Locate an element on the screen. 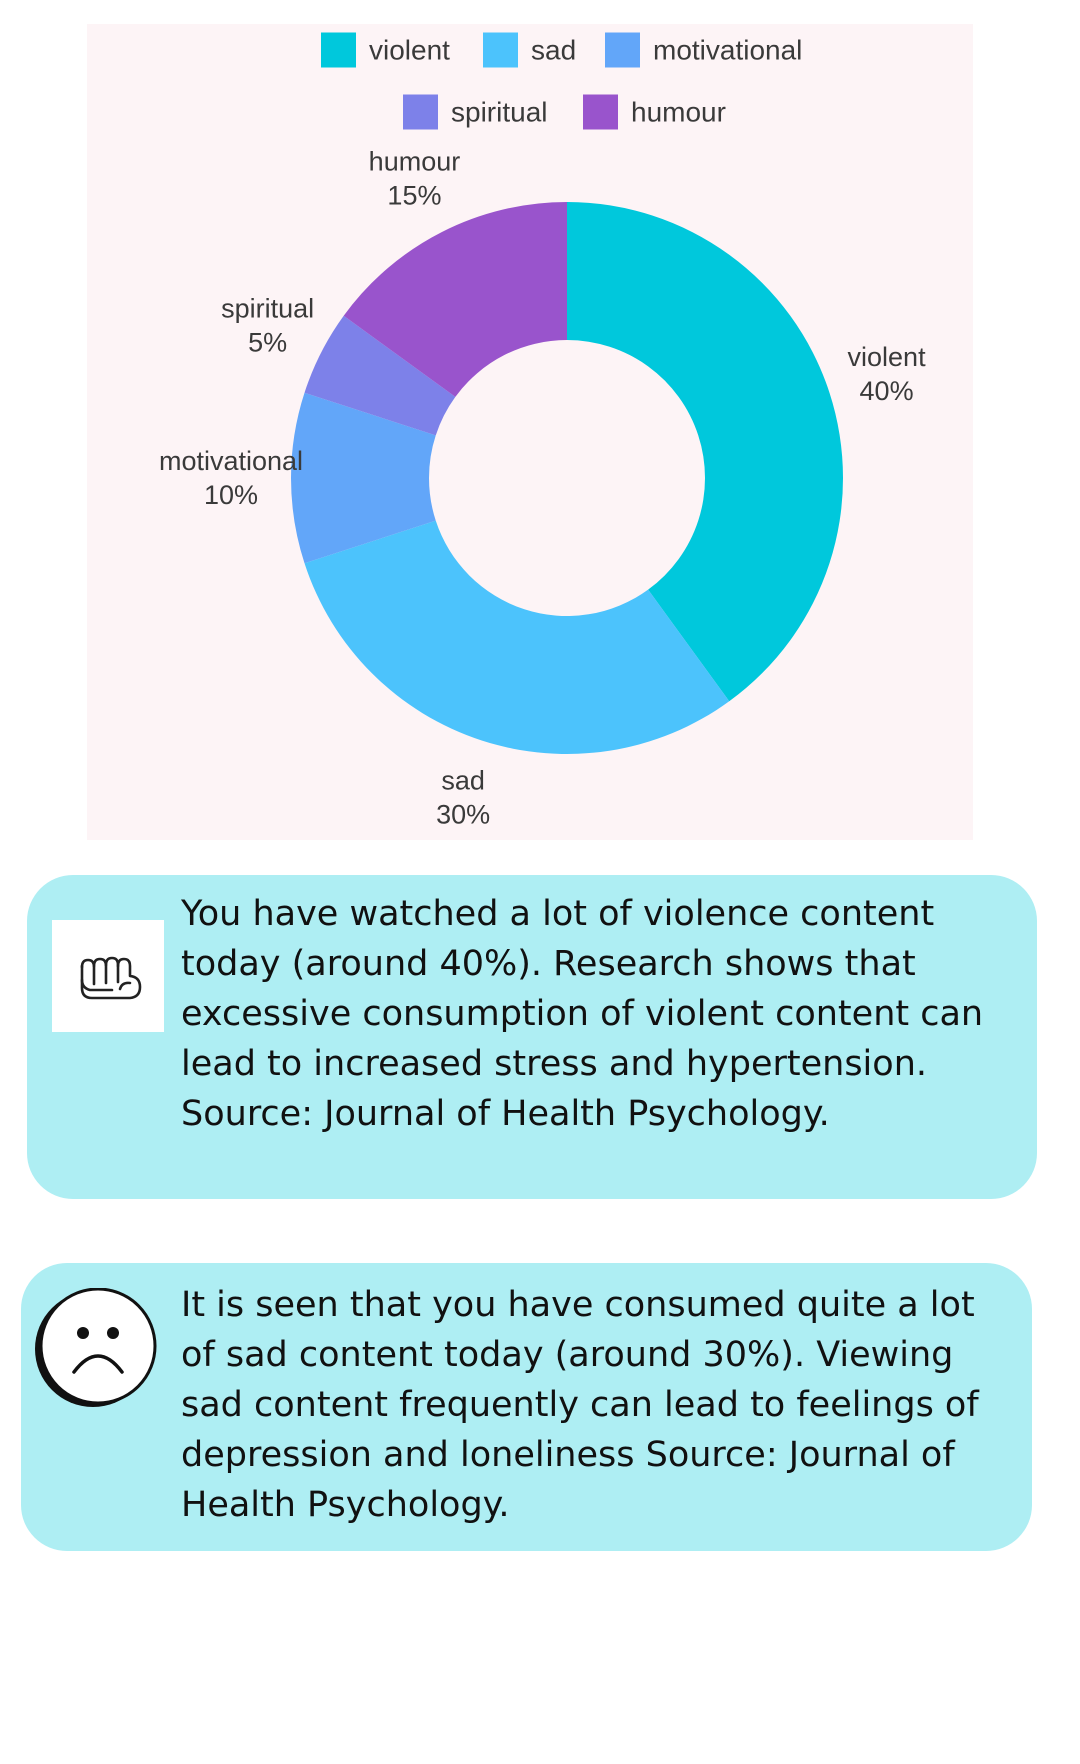 The height and width of the screenshot is (1764, 1080). legend-label-motivational: motivational is located at coordinates (727, 50).